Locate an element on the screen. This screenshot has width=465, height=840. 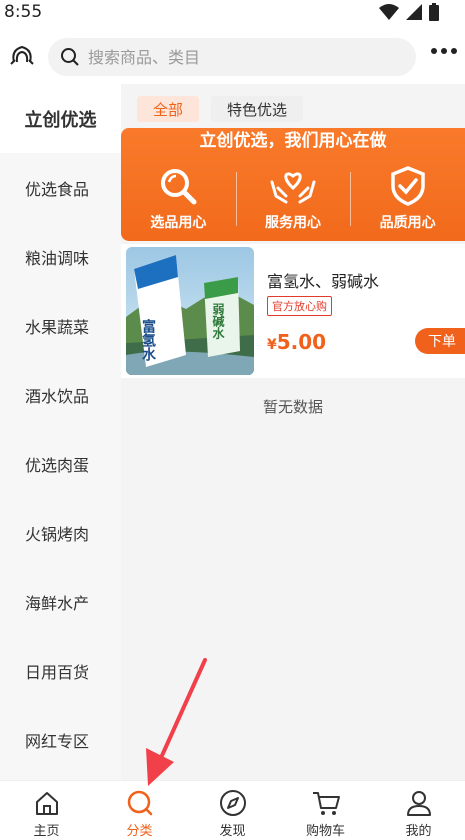
sidebar-item-grain-oil: 粮油调味 is located at coordinates (60, 256).